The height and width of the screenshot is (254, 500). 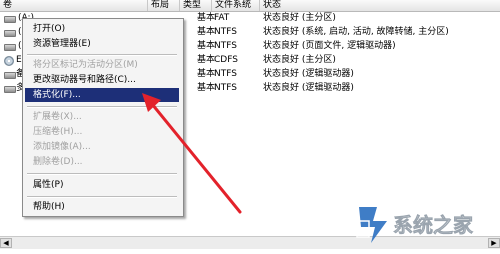 What do you see at coordinates (196, 158) in the screenshot?
I see `arrow-shaft` at bounding box center [196, 158].